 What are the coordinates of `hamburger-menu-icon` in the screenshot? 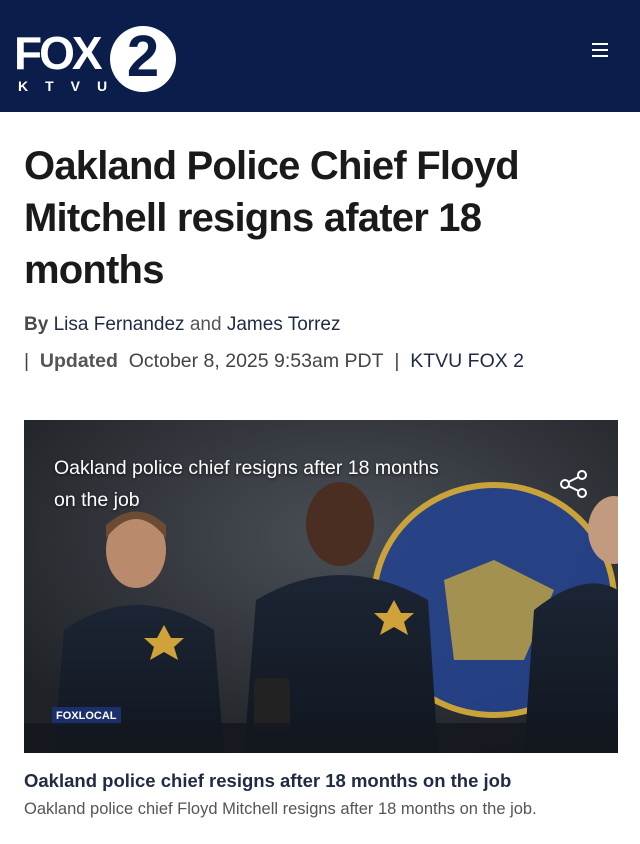 It's located at (600, 50).